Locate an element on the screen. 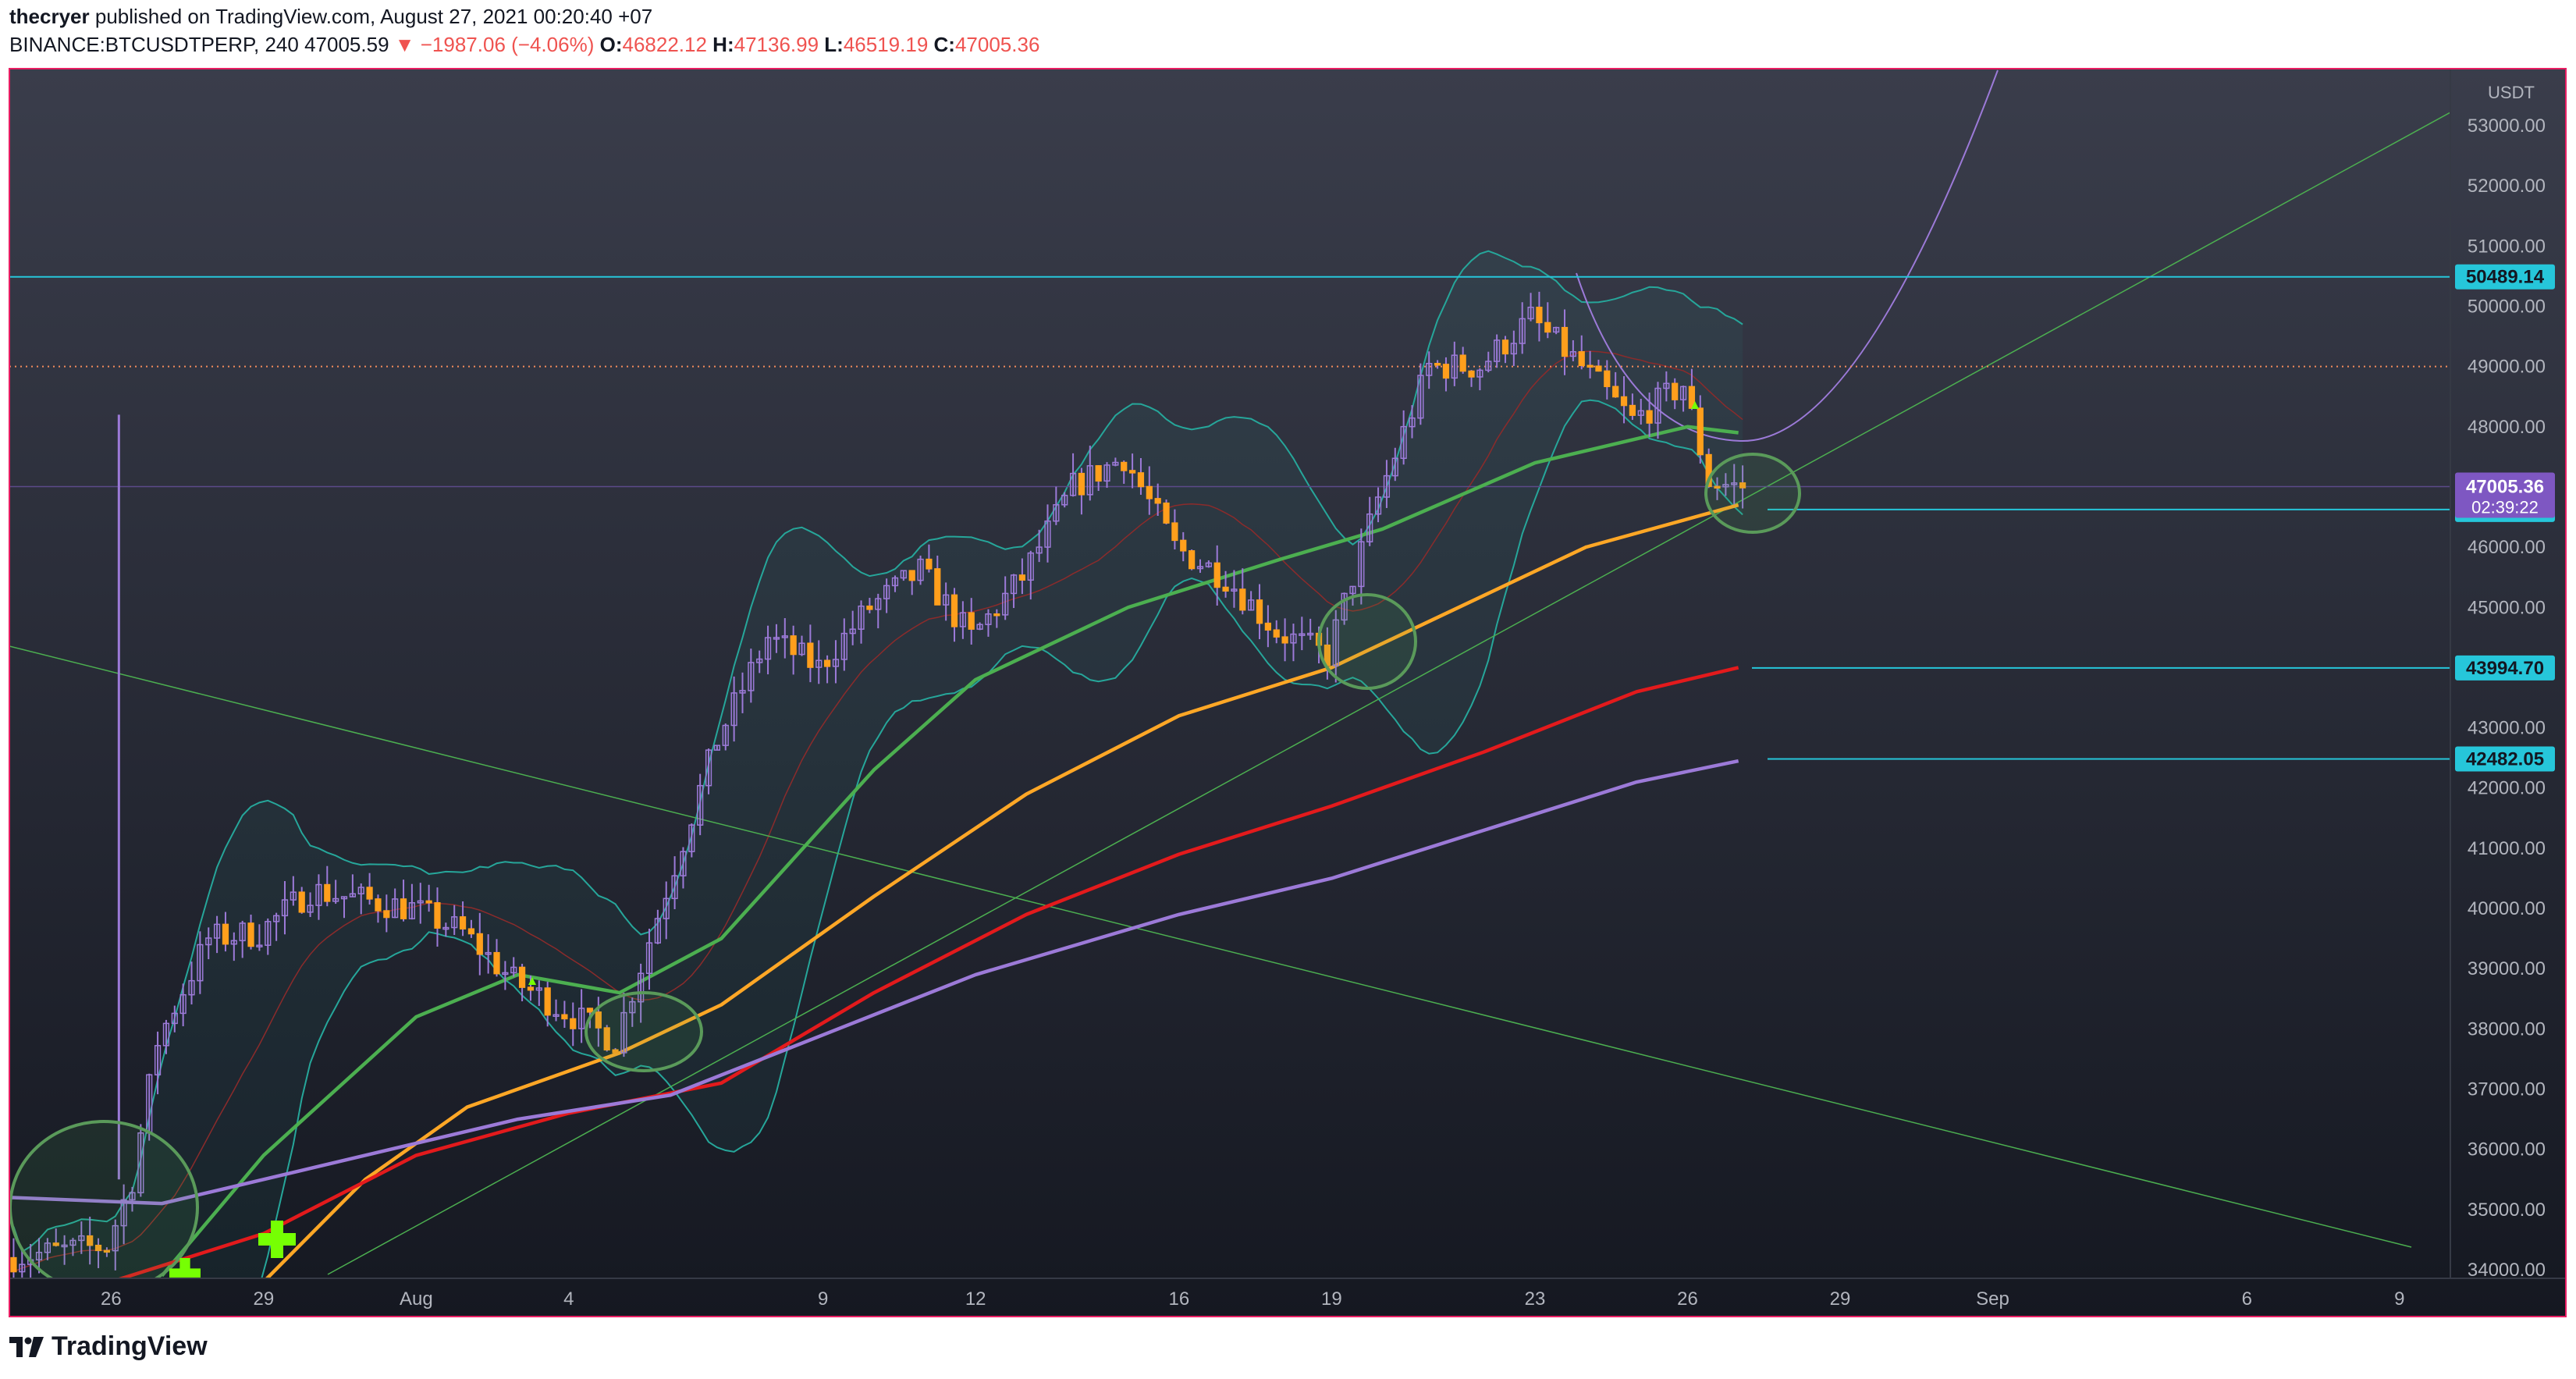 The image size is (2576, 1379). x-tick-label: 23 is located at coordinates (1535, 1299).